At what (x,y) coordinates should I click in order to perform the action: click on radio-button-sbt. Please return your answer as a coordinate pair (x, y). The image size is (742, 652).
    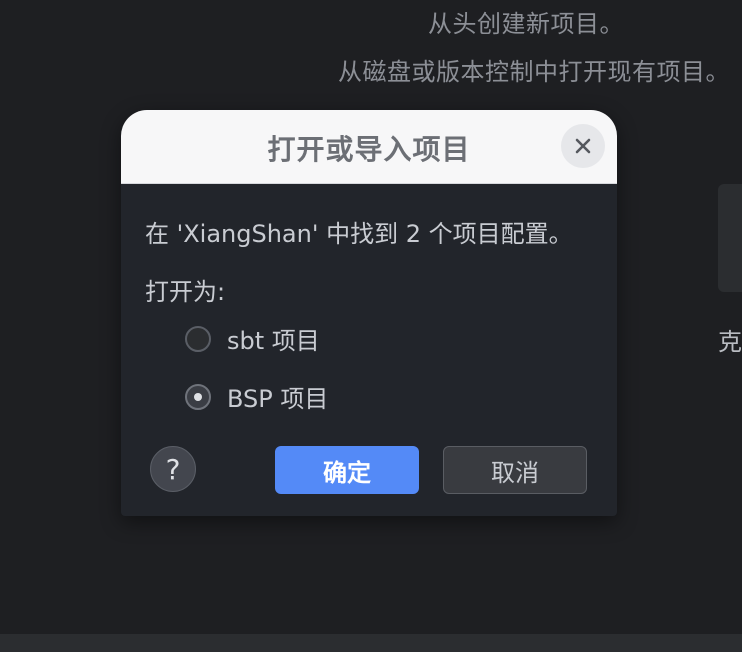
    Looking at the image, I should click on (198, 338).